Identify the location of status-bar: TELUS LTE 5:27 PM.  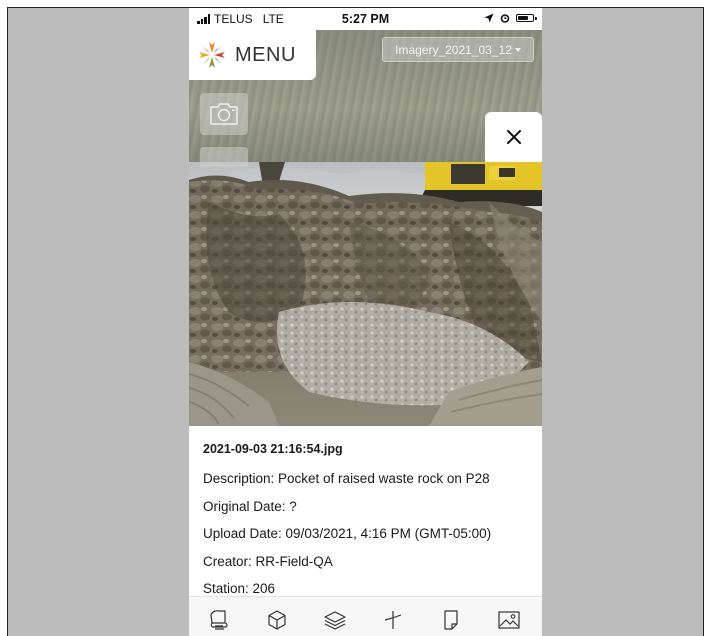
(365, 19).